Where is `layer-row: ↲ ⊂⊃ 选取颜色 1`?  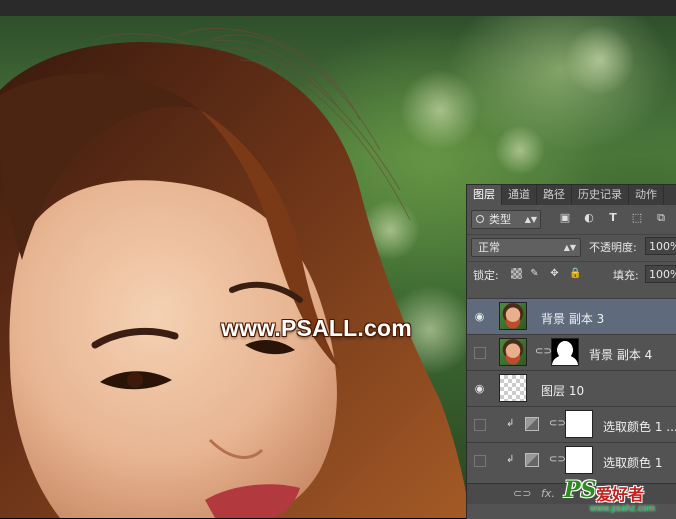 layer-row: ↲ ⊂⊃ 选取颜色 1 is located at coordinates (571, 460).